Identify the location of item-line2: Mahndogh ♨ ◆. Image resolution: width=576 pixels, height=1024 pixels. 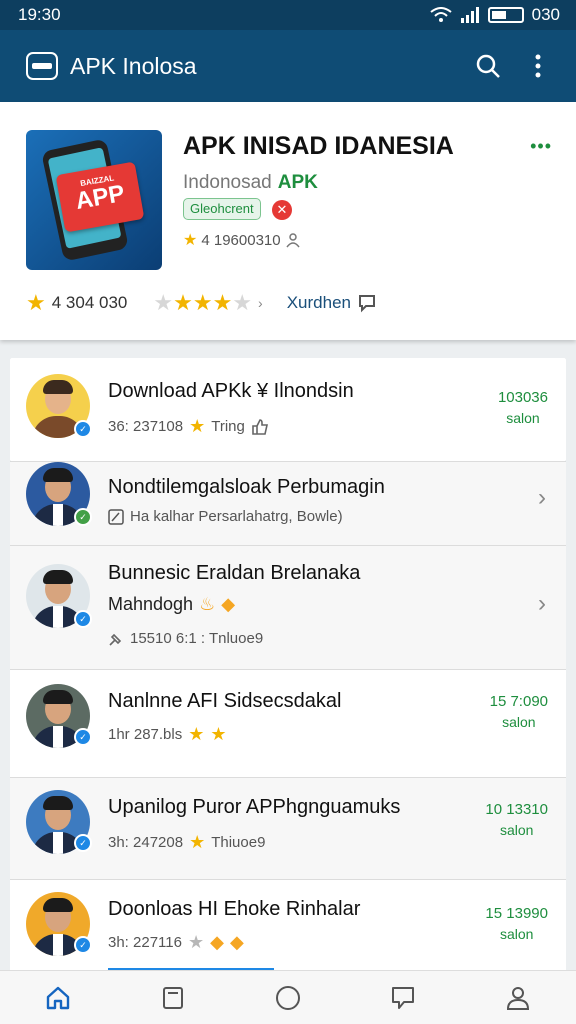
(172, 604).